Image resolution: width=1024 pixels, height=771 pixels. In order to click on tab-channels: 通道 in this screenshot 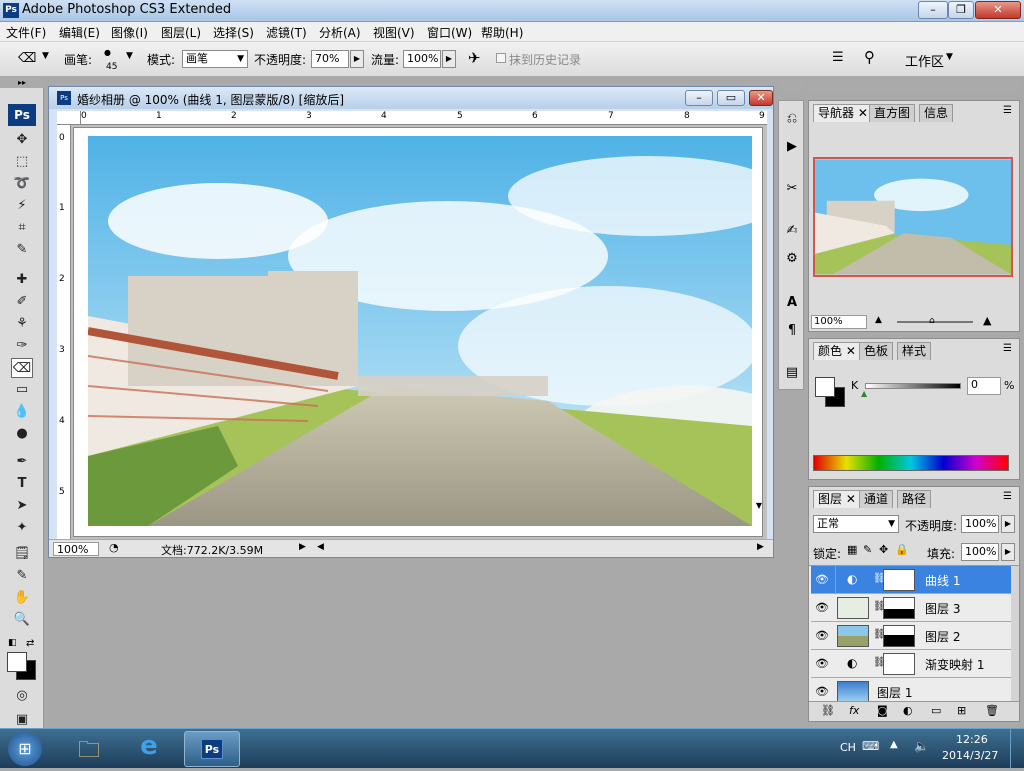, I will do `click(876, 499)`.